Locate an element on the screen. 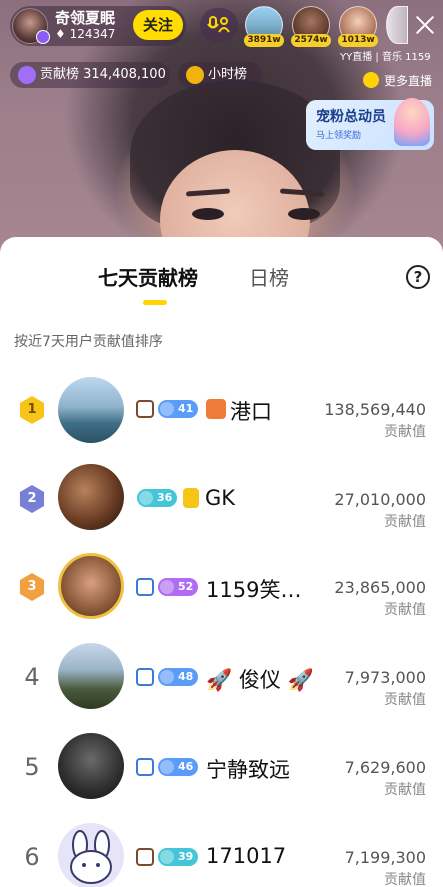 The image size is (443, 887). contribution-score: 27,010,000 is located at coordinates (380, 499).